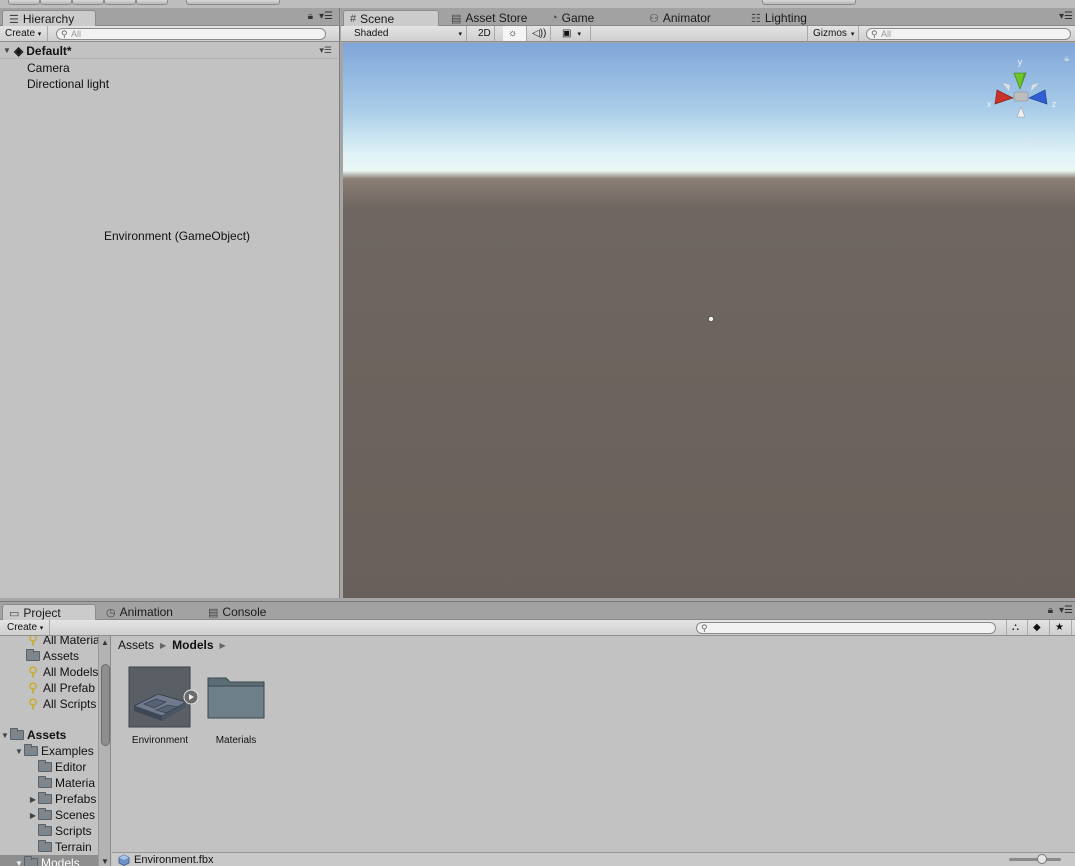 The width and height of the screenshot is (1075, 866). What do you see at coordinates (809, 2) in the screenshot?
I see `play-controls` at bounding box center [809, 2].